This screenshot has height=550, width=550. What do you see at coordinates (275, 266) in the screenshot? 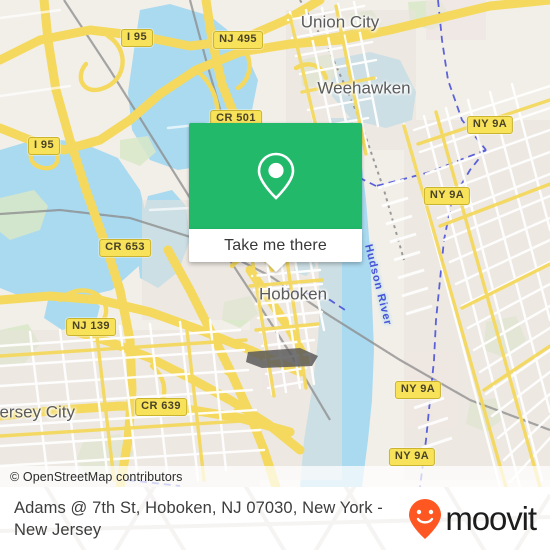
I see `callout-pointer` at bounding box center [275, 266].